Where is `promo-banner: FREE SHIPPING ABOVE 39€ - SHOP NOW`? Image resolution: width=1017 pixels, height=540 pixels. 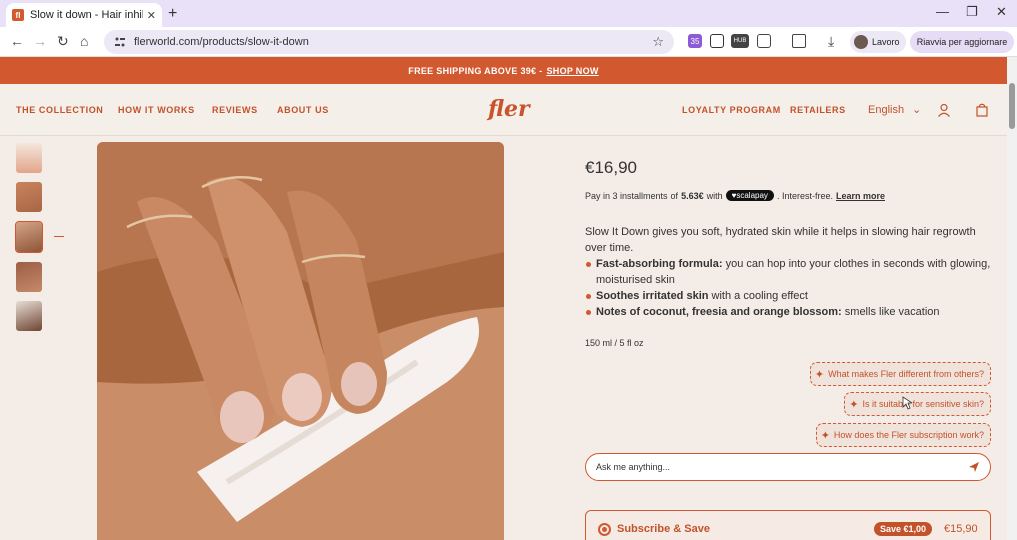 promo-banner: FREE SHIPPING ABOVE 39€ - SHOP NOW is located at coordinates (503, 70).